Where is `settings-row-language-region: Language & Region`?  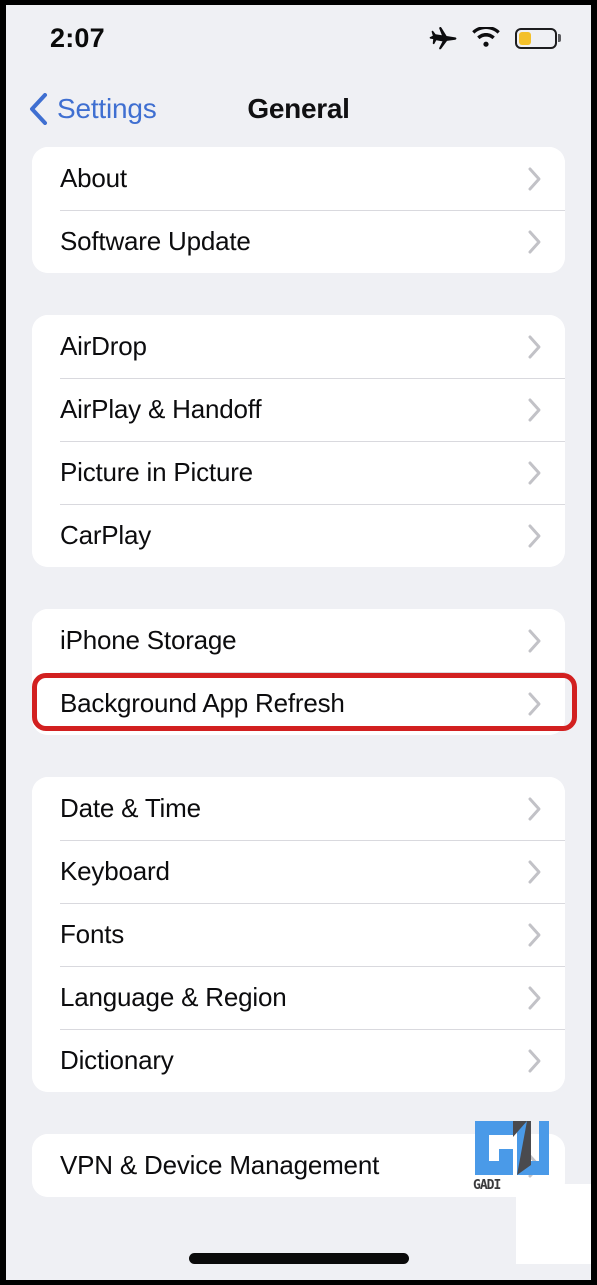
settings-row-language-region: Language & Region is located at coordinates (298, 997).